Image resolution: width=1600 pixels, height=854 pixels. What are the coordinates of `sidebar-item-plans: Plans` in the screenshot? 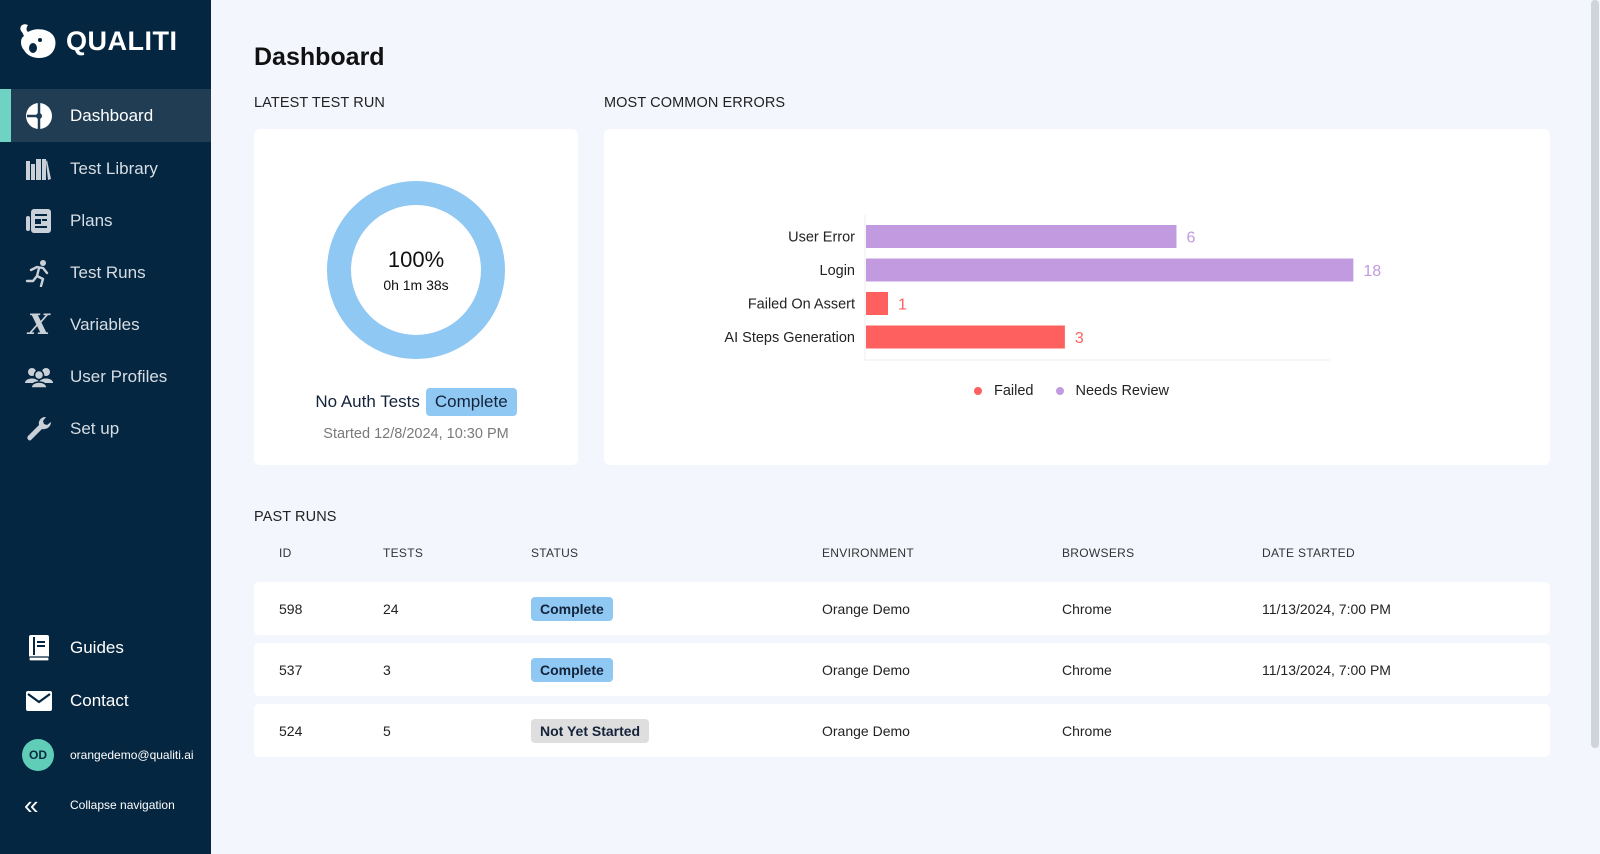 It's located at (105, 220).